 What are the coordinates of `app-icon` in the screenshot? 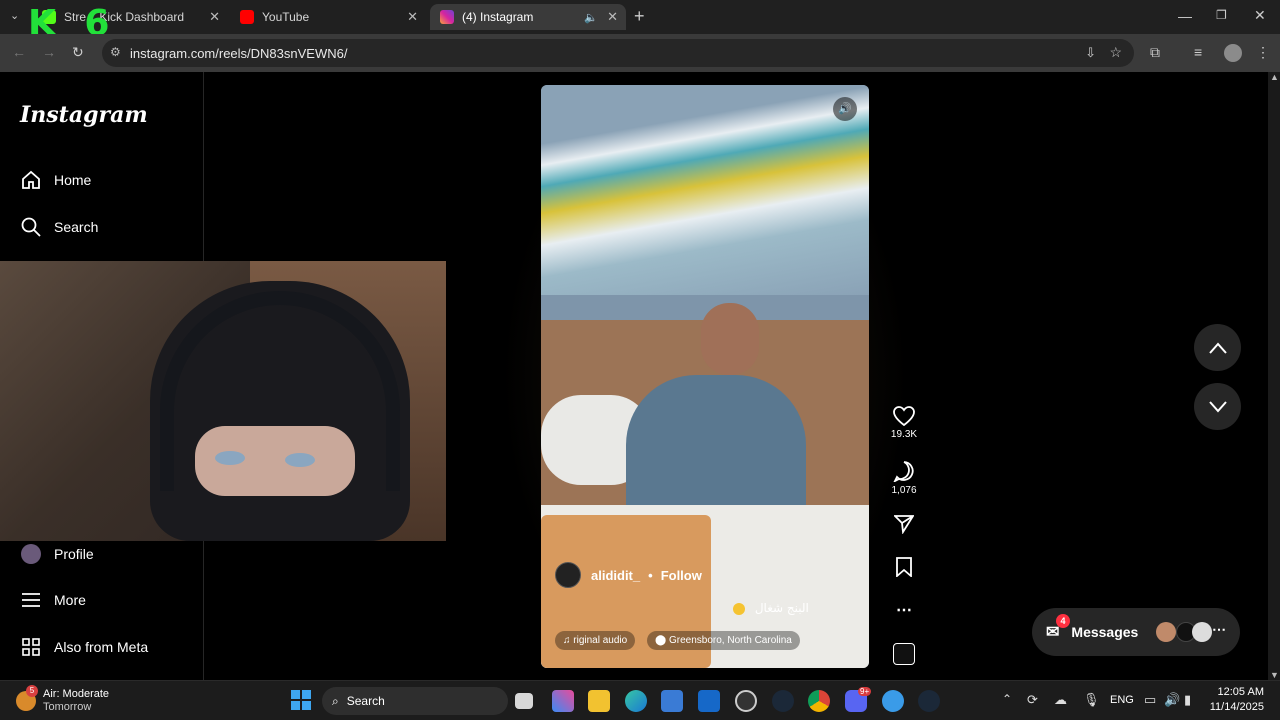 It's located at (893, 701).